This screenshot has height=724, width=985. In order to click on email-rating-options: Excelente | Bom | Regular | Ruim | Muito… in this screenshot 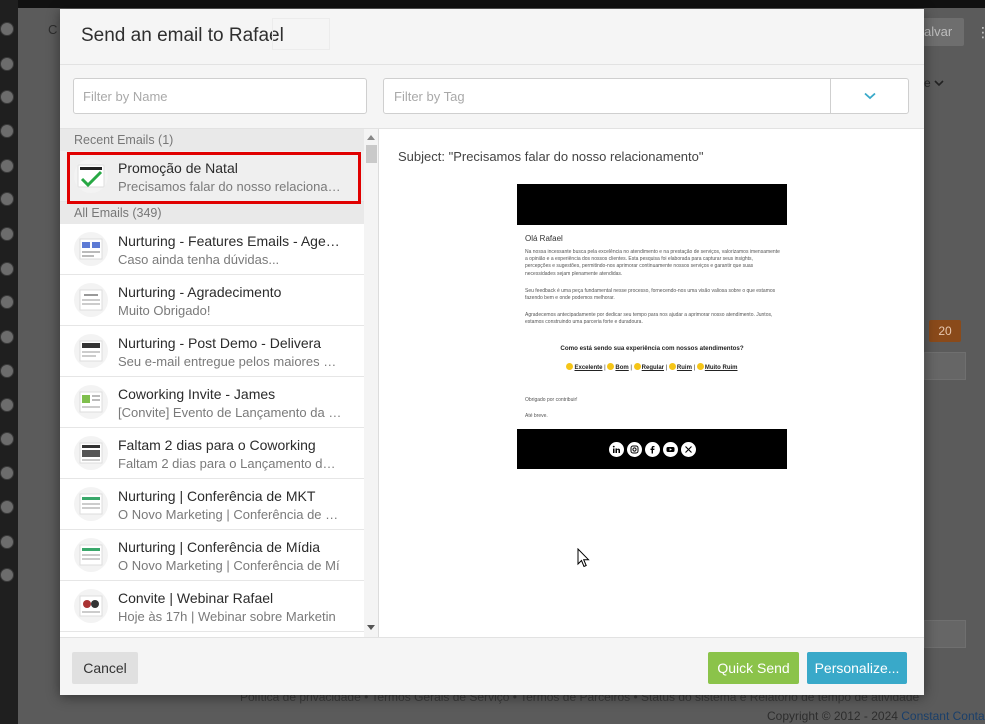, I will do `click(652, 367)`.